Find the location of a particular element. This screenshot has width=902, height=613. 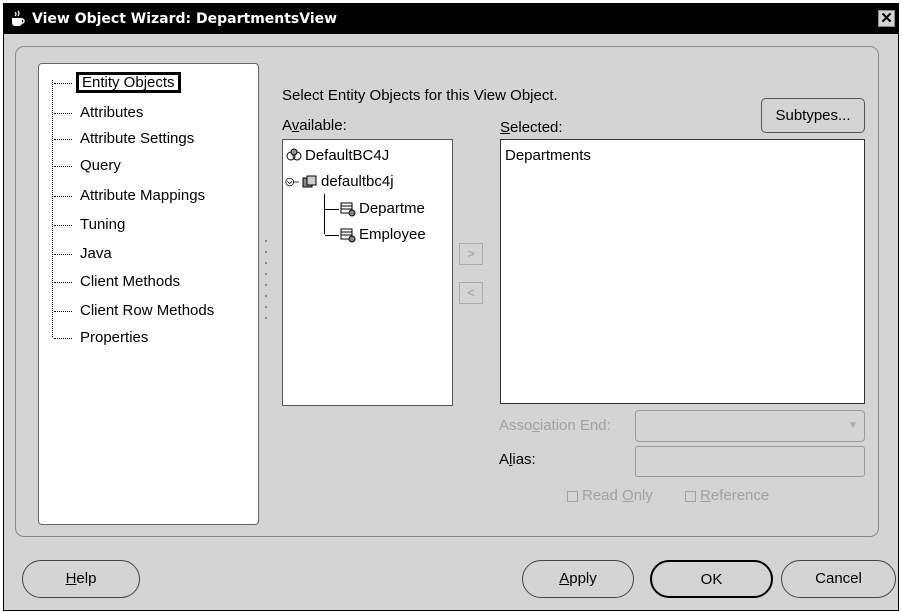

close-button: ✕ is located at coordinates (886, 18).